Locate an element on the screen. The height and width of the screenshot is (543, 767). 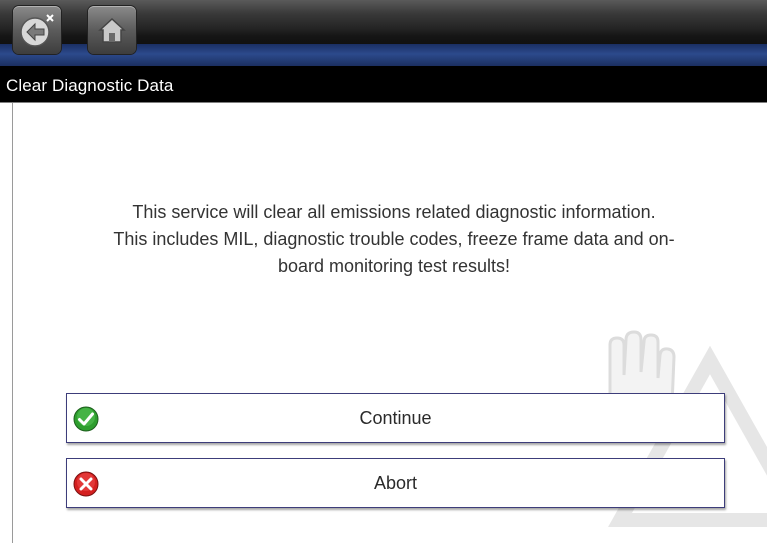
abort-label: Abort is located at coordinates (395, 482).